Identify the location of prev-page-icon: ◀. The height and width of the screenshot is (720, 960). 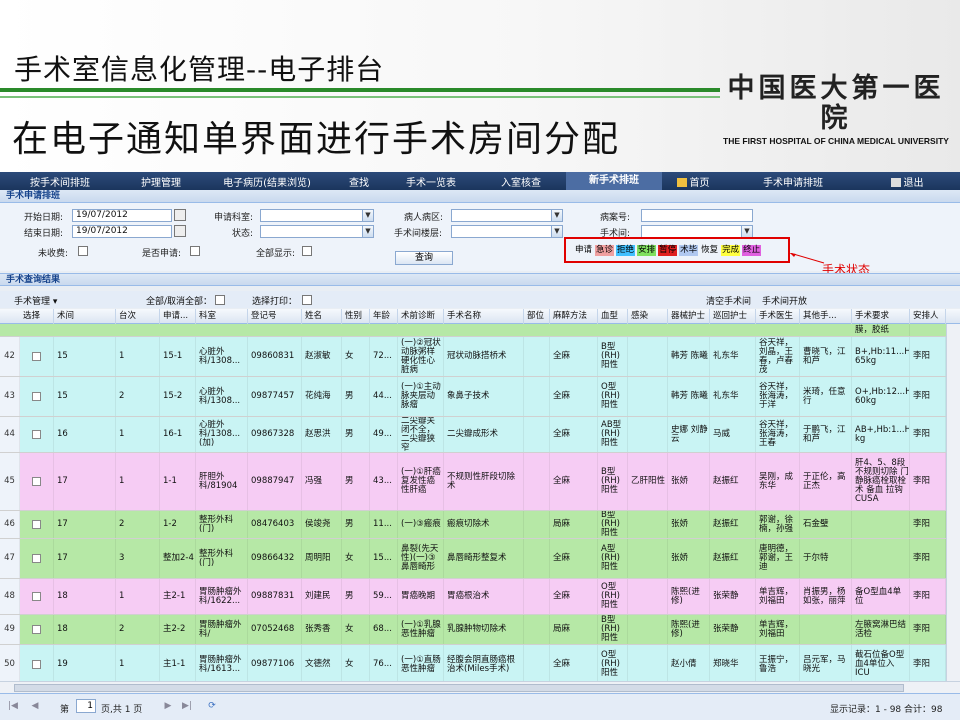
(35, 706).